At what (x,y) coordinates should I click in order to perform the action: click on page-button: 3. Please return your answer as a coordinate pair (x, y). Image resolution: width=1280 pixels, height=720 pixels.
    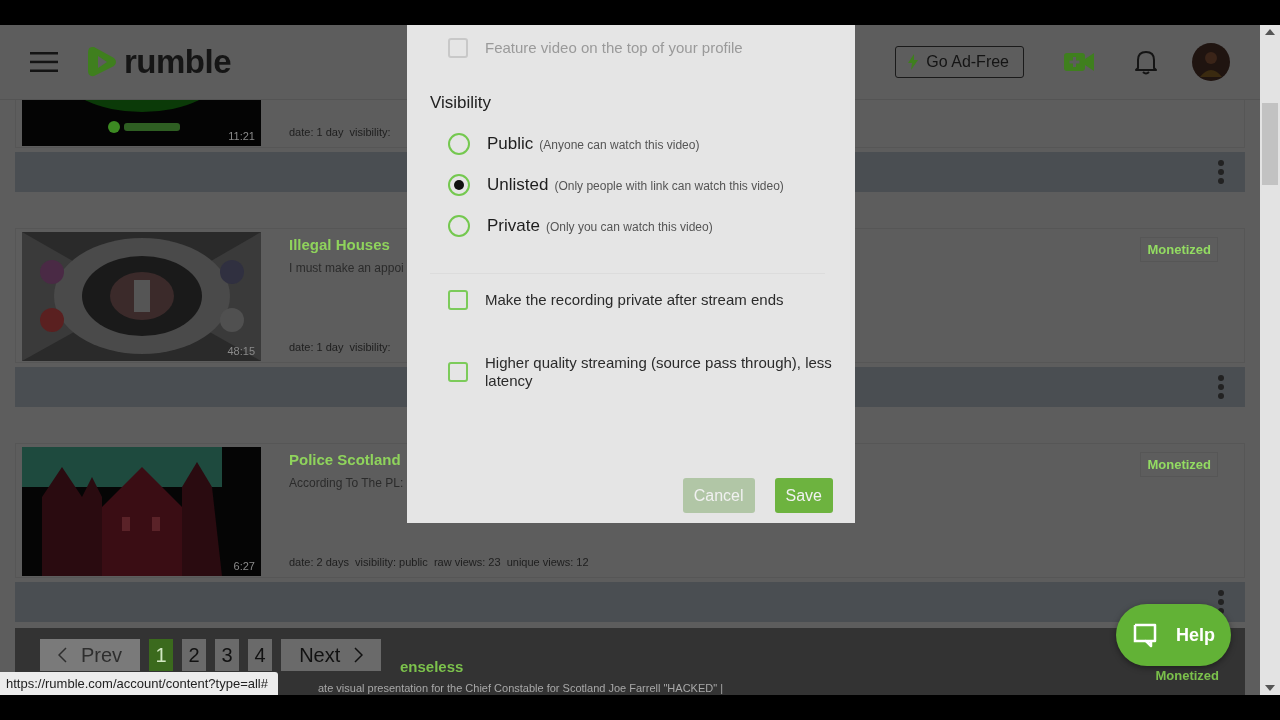
    Looking at the image, I should click on (227, 655).